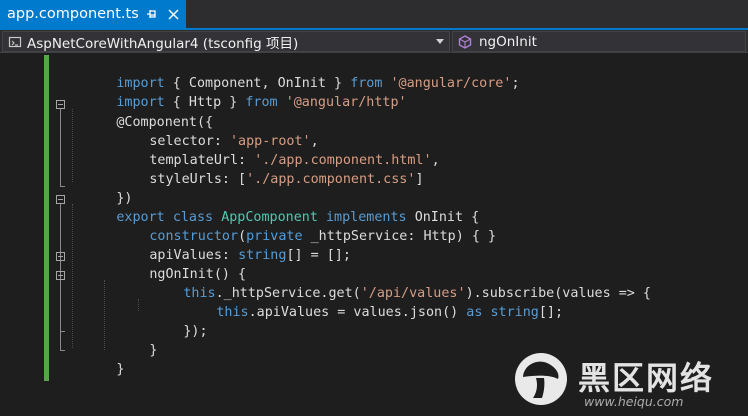 The height and width of the screenshot is (416, 748). Describe the element at coordinates (599, 41) in the screenshot. I see `member-dropdown: ngOnInit` at that location.